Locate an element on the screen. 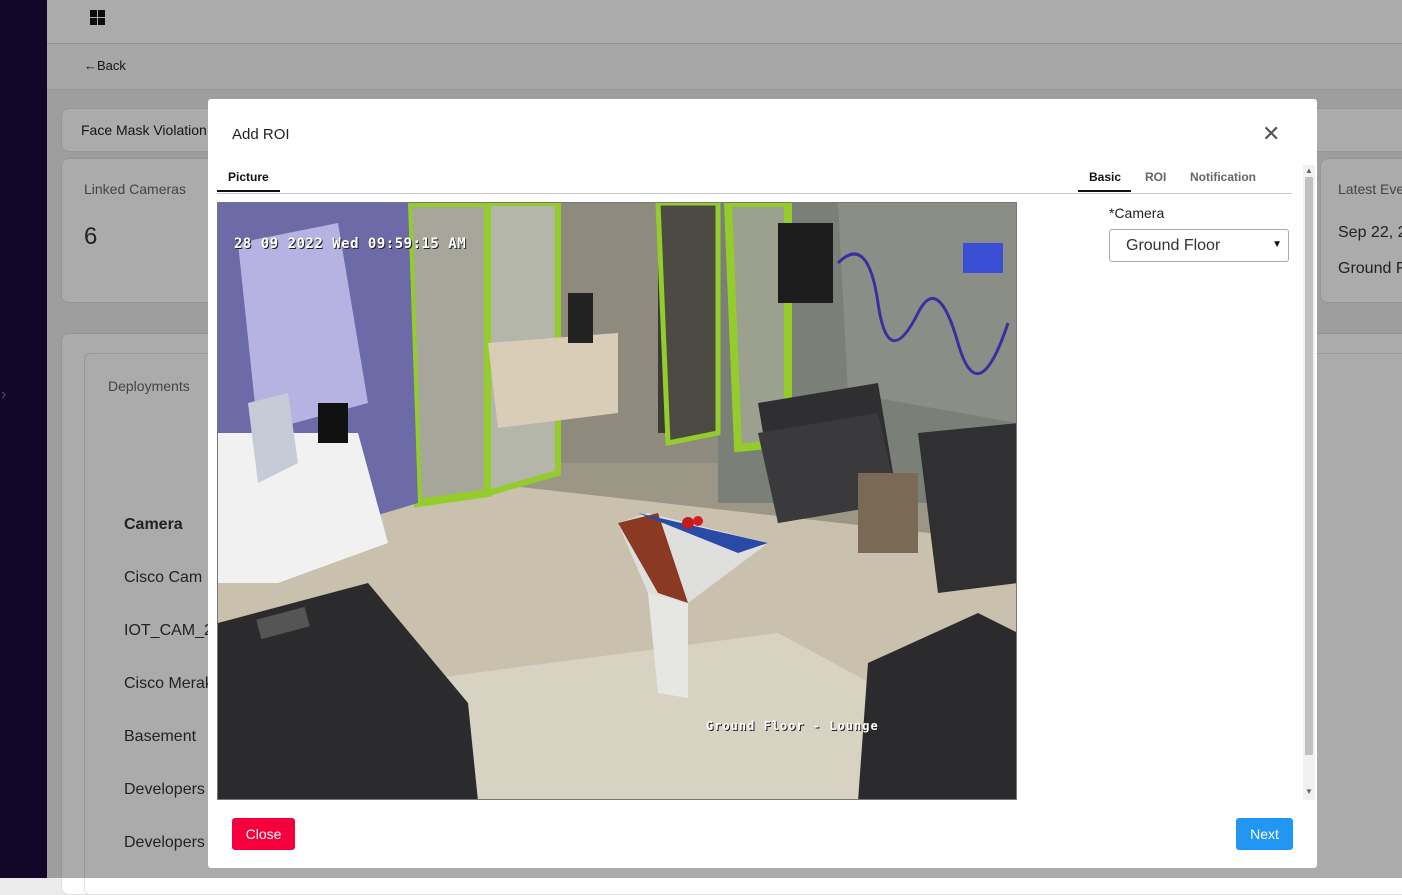 This screenshot has height=895, width=1402. chevron-down-icon: ▼ is located at coordinates (1277, 244).